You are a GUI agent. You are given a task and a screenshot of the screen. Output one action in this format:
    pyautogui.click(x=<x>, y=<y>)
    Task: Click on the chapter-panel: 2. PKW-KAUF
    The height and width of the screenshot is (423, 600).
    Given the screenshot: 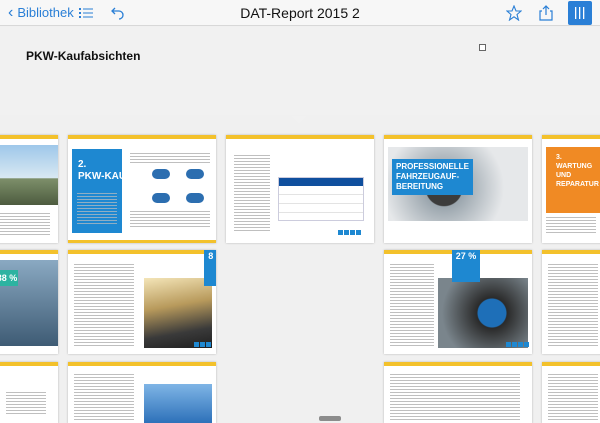 What is the action you would take?
    pyautogui.click(x=102, y=191)
    